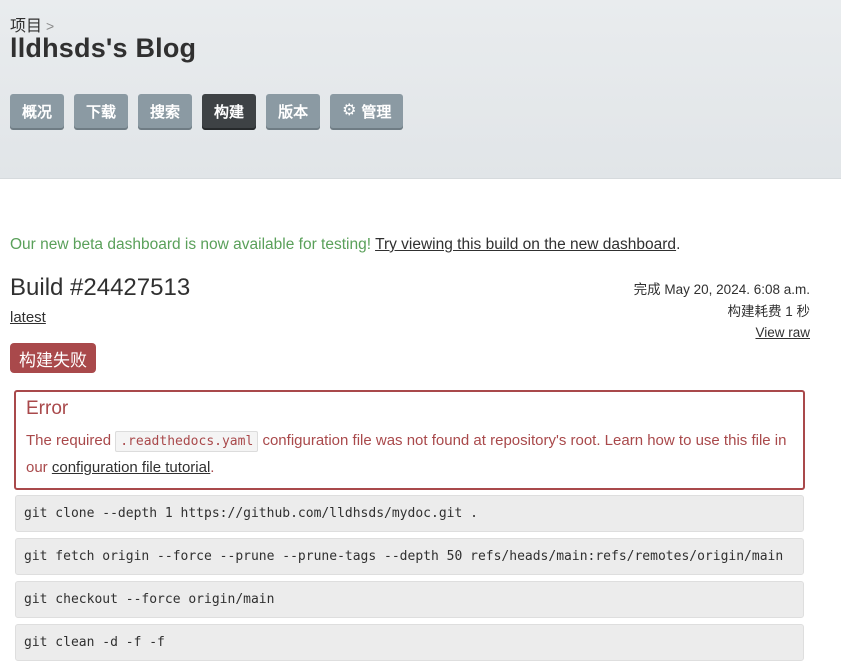 This screenshot has width=841, height=666. Describe the element at coordinates (28, 317) in the screenshot. I see `version-link: latest` at that location.